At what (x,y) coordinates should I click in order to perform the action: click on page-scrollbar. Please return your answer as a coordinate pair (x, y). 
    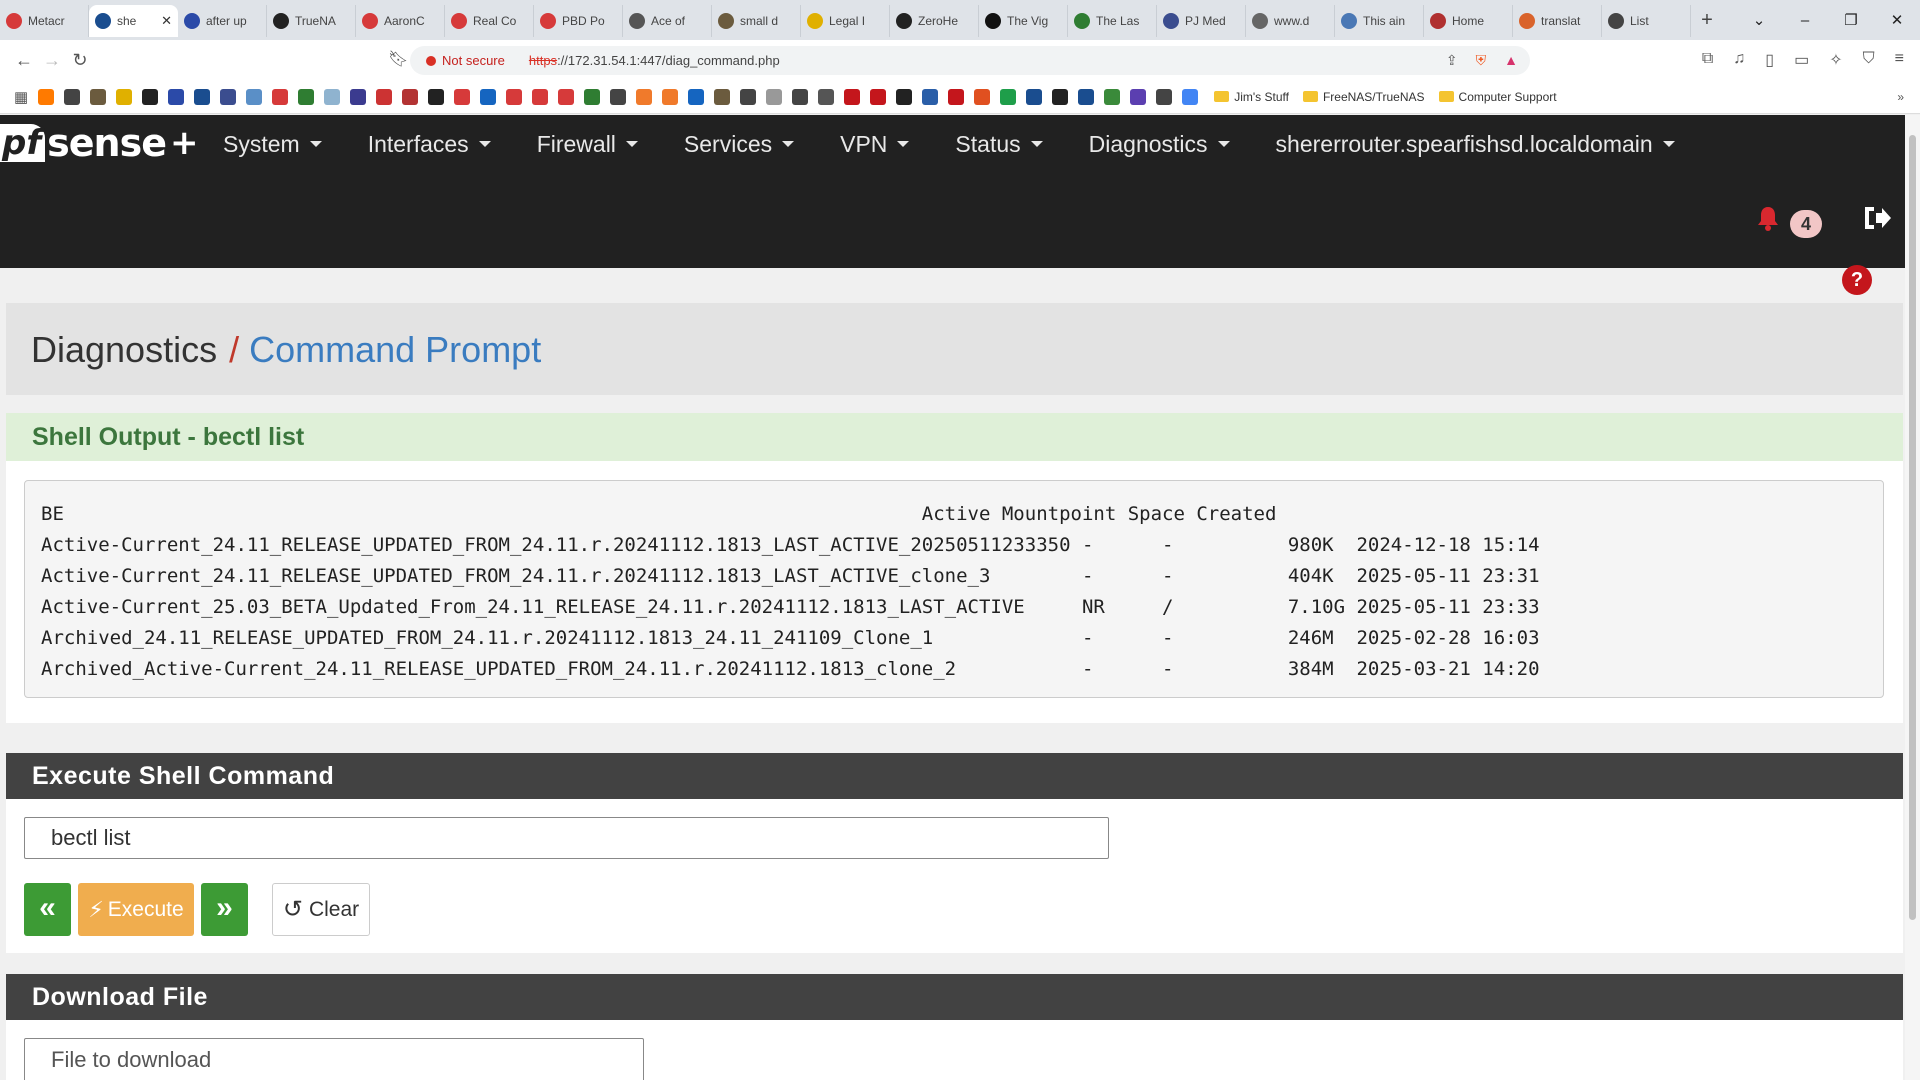
    Looking at the image, I should click on (1912, 597).